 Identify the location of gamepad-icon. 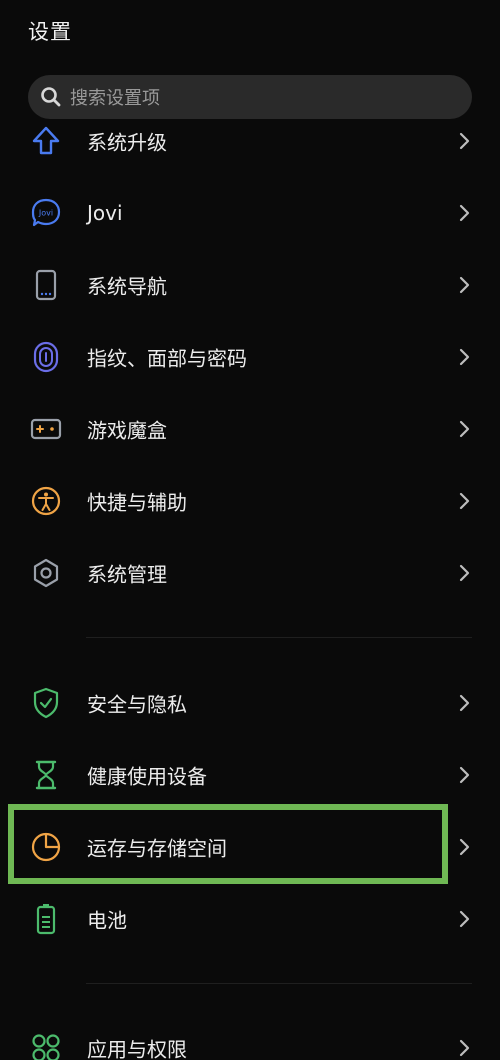
(46, 429).